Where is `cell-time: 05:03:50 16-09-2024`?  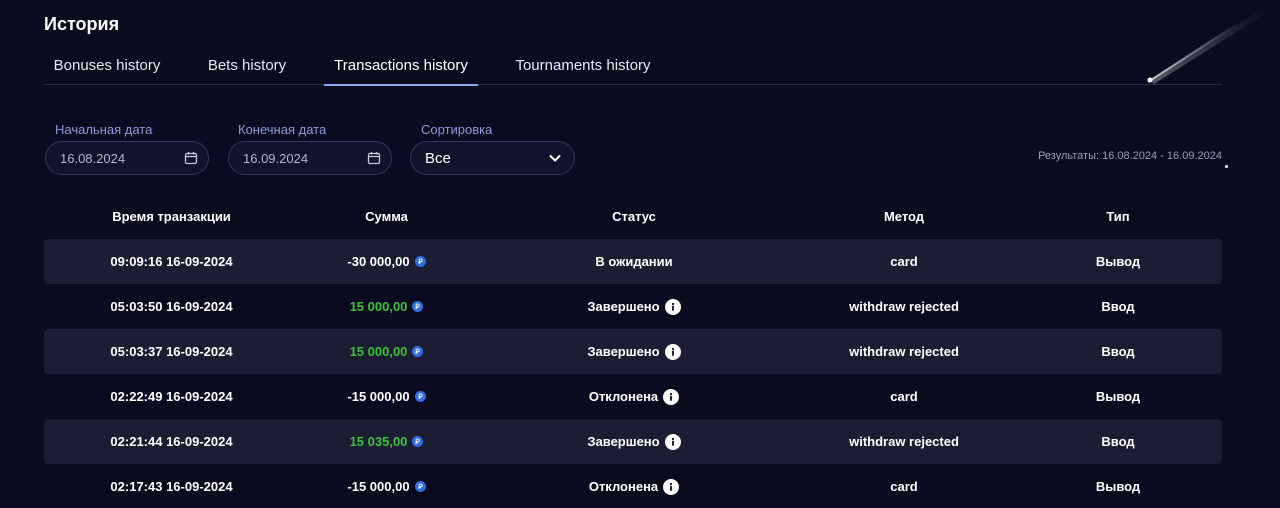
cell-time: 05:03:50 16-09-2024 is located at coordinates (171, 306).